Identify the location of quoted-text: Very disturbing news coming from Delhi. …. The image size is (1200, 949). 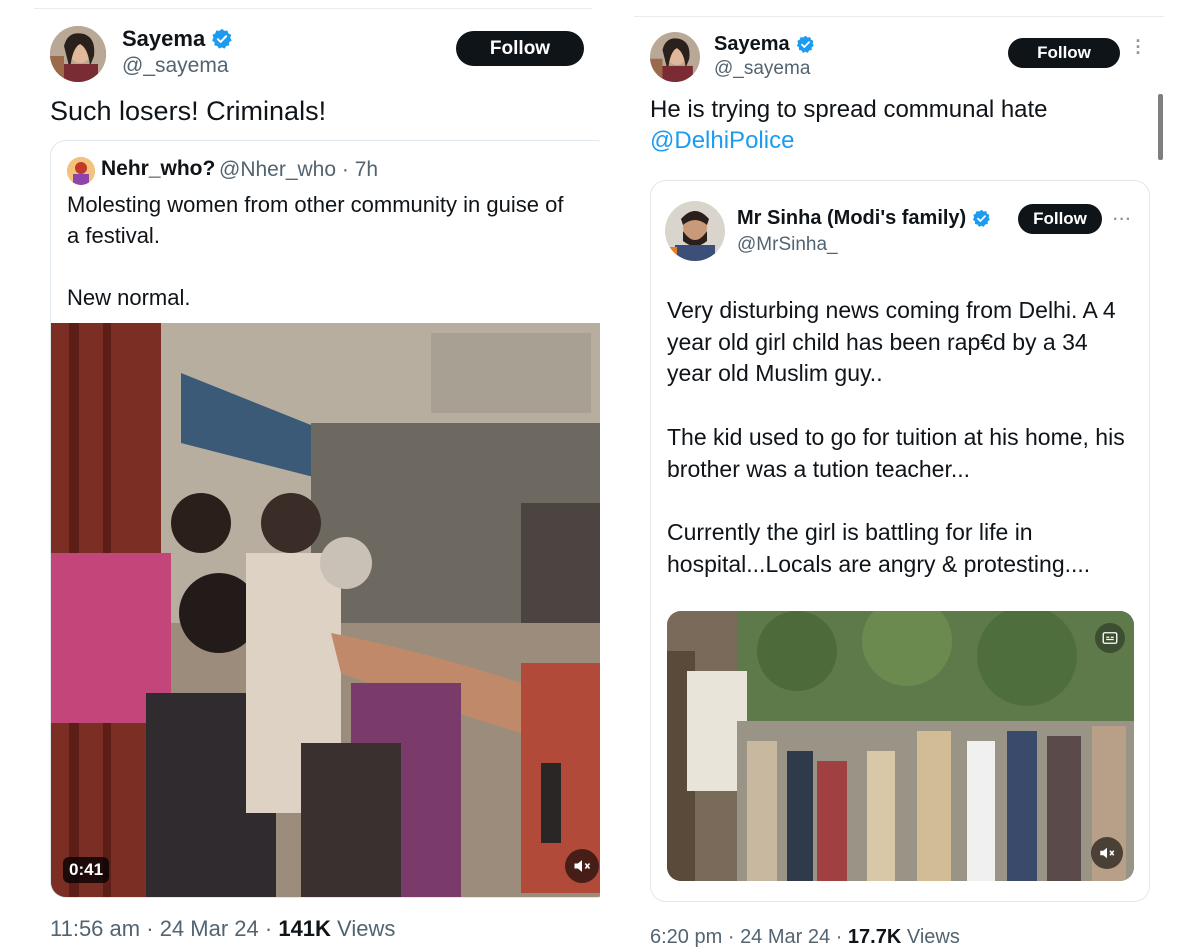
(896, 437).